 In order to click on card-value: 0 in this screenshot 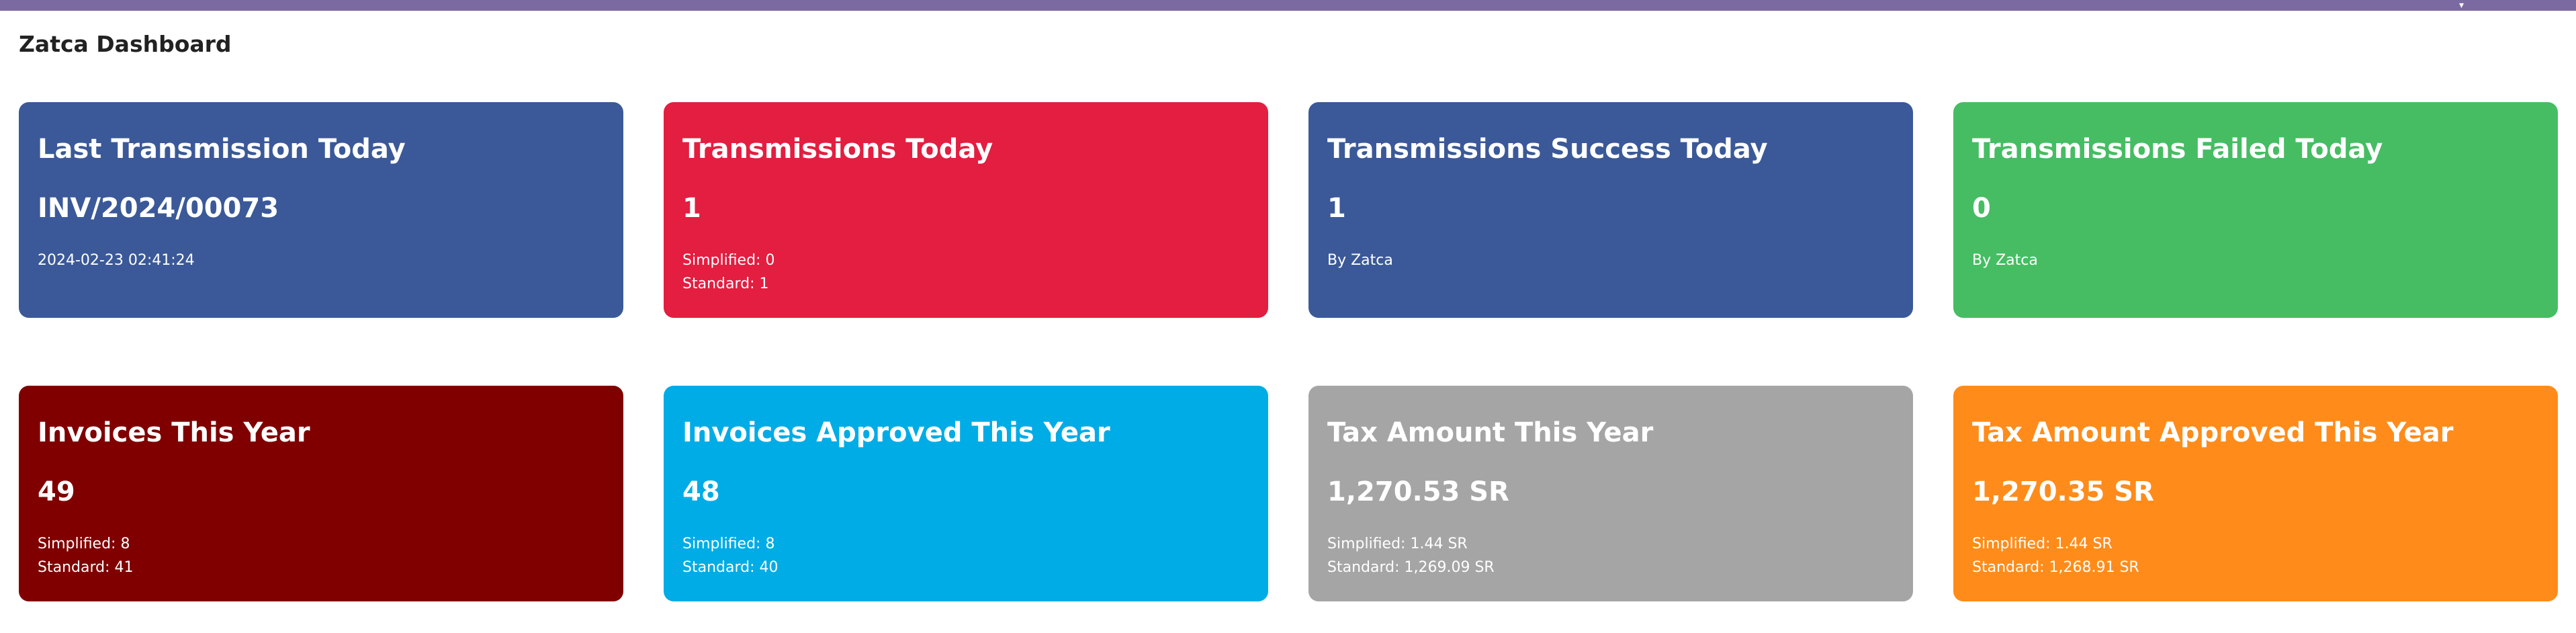, I will do `click(1982, 208)`.